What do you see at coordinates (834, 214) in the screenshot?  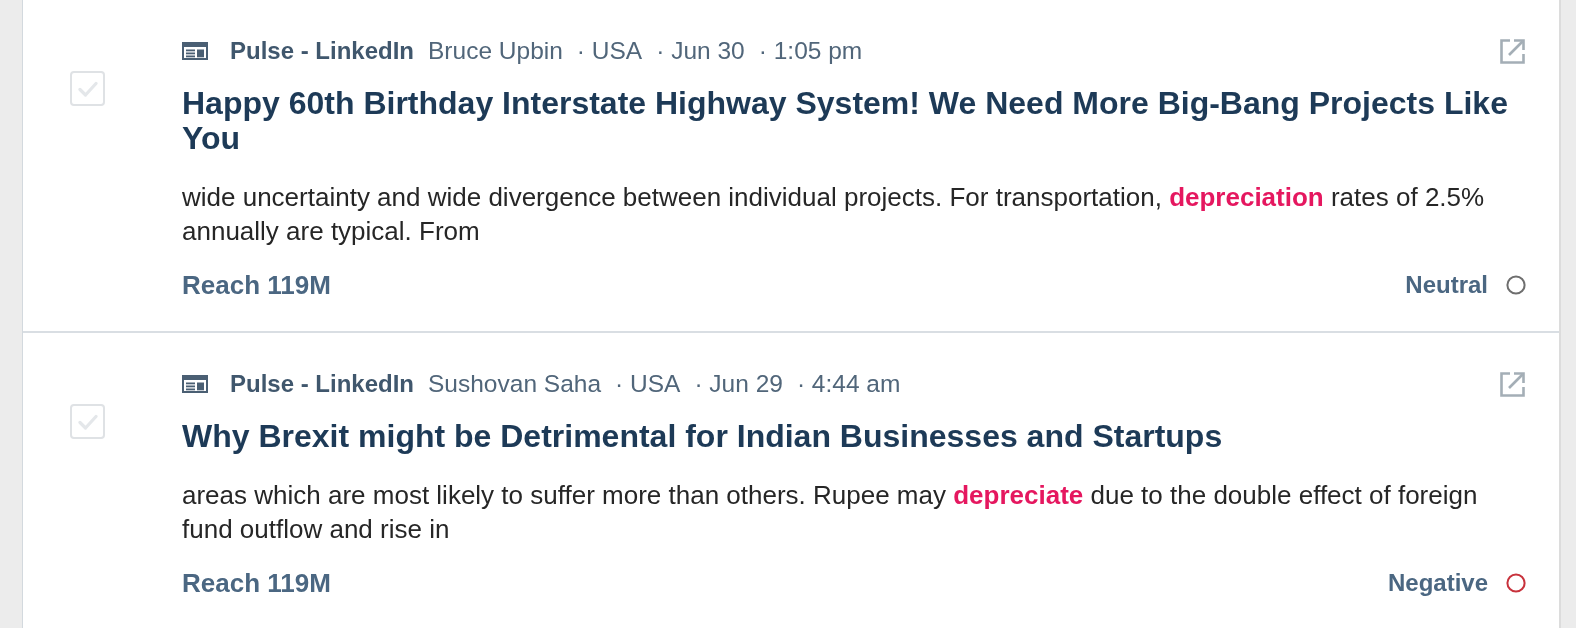 I see `article-snippet: wide uncertainty and wide divergence between individual projects. For transportation, depreciation rates of 2.5% annually are typical. From` at bounding box center [834, 214].